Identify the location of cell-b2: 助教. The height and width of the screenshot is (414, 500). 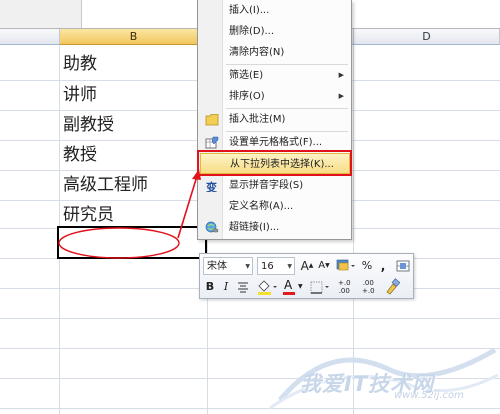
(134, 65).